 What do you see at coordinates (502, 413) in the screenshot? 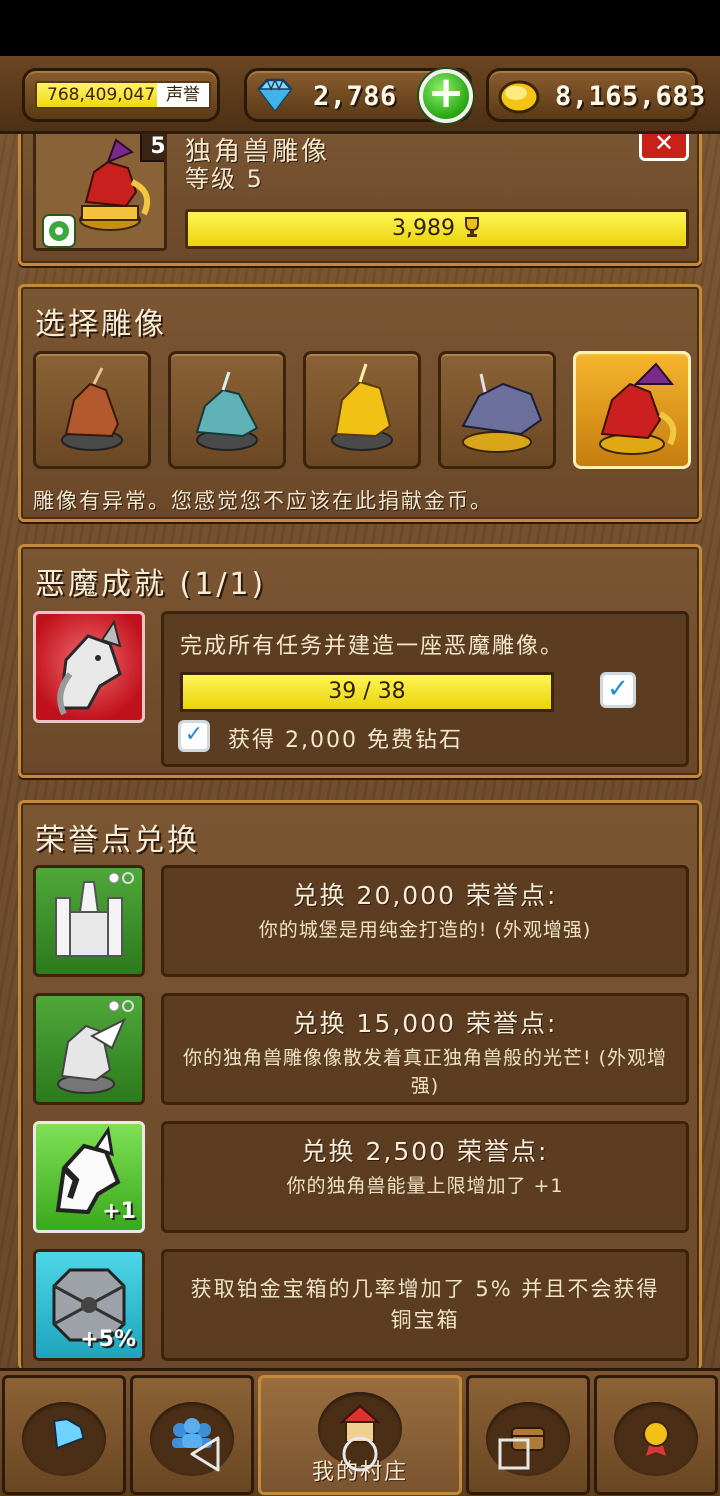
I see `dark-unicorn-statue-icon` at bounding box center [502, 413].